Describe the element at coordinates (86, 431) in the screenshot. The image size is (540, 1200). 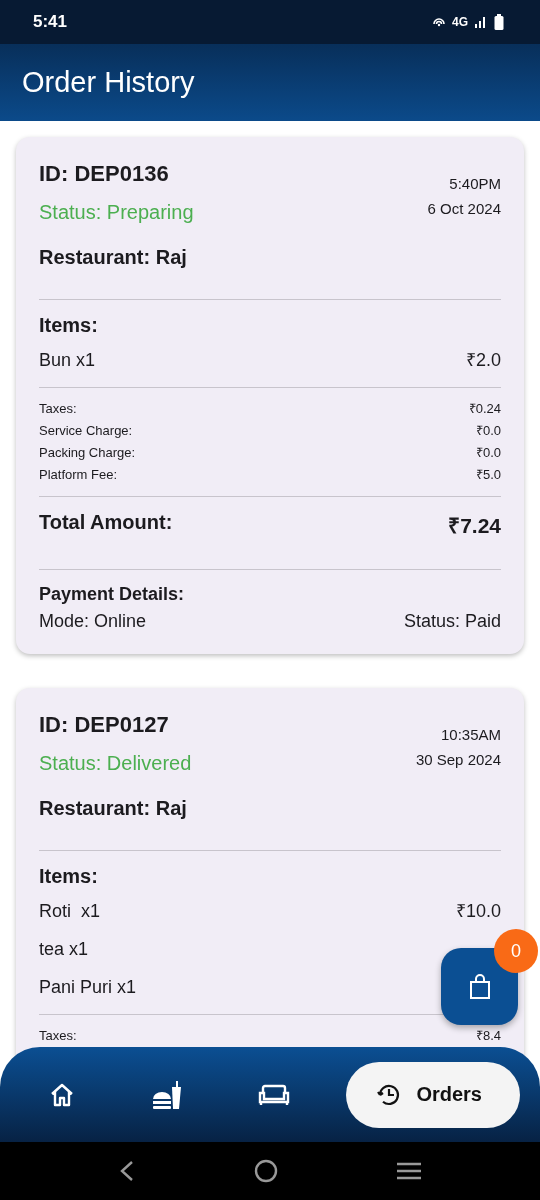
I see `charge-label: Service Charge:` at that location.